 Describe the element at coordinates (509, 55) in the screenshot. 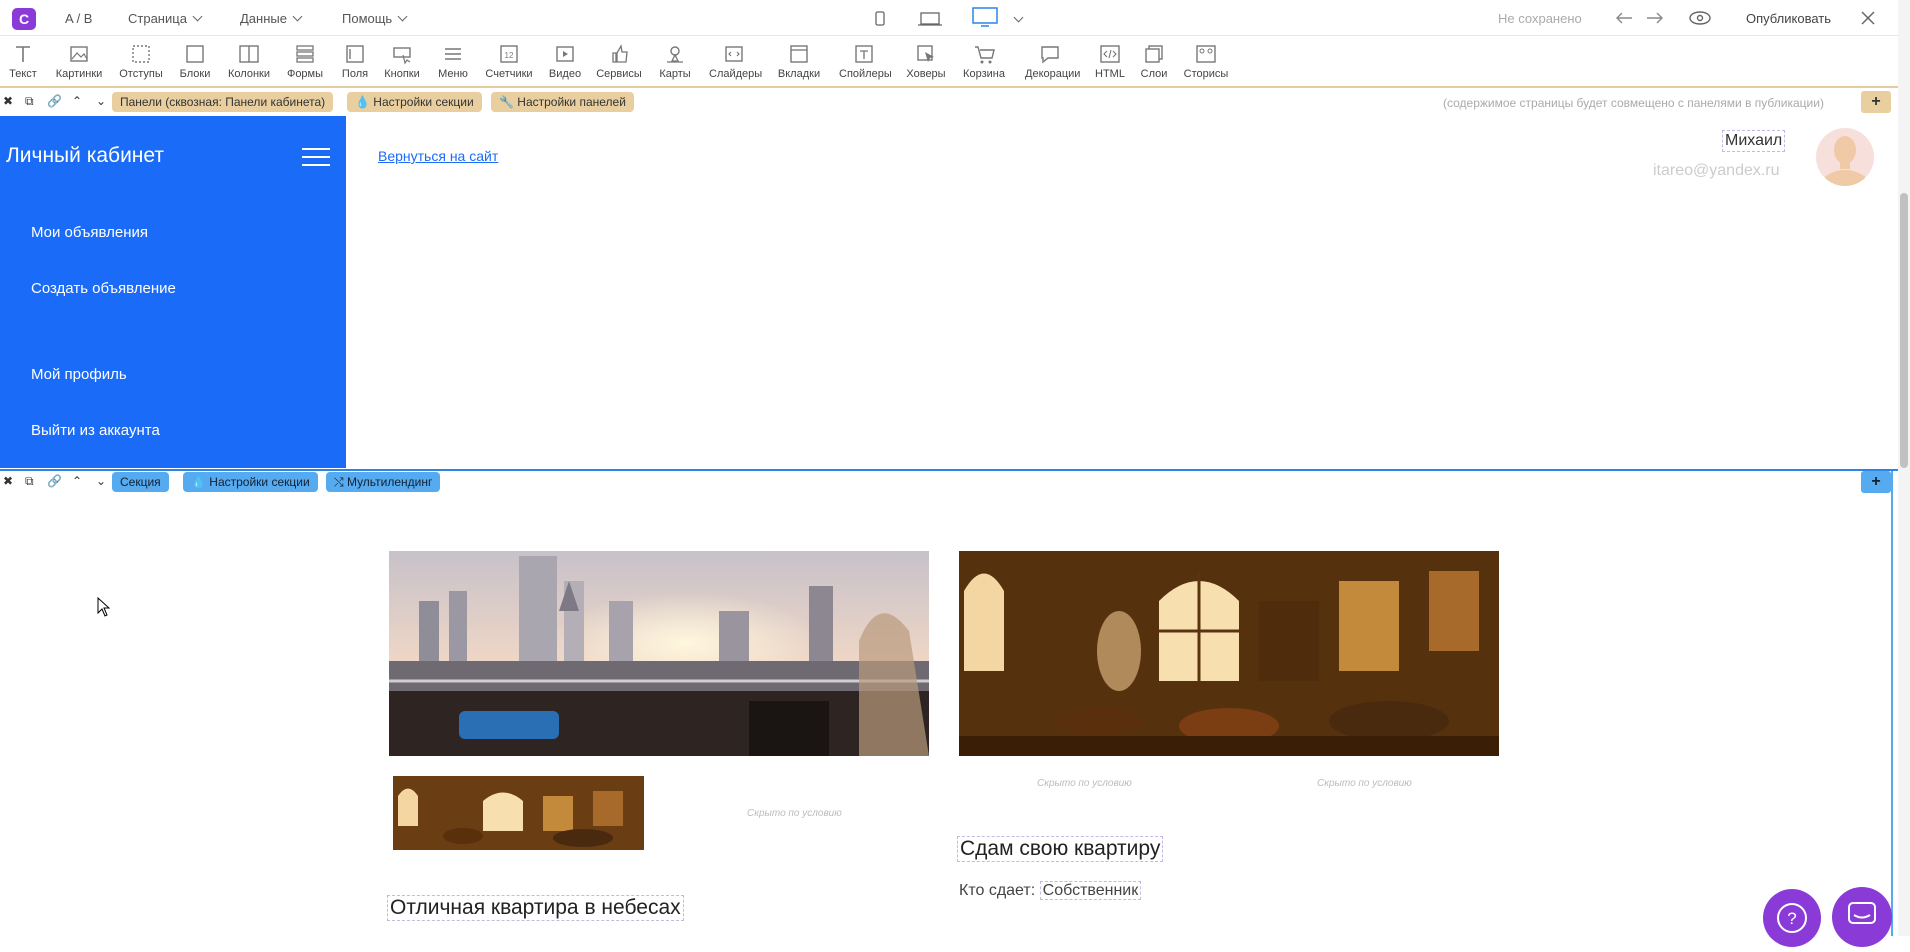

I see `svg-text: 12` at that location.